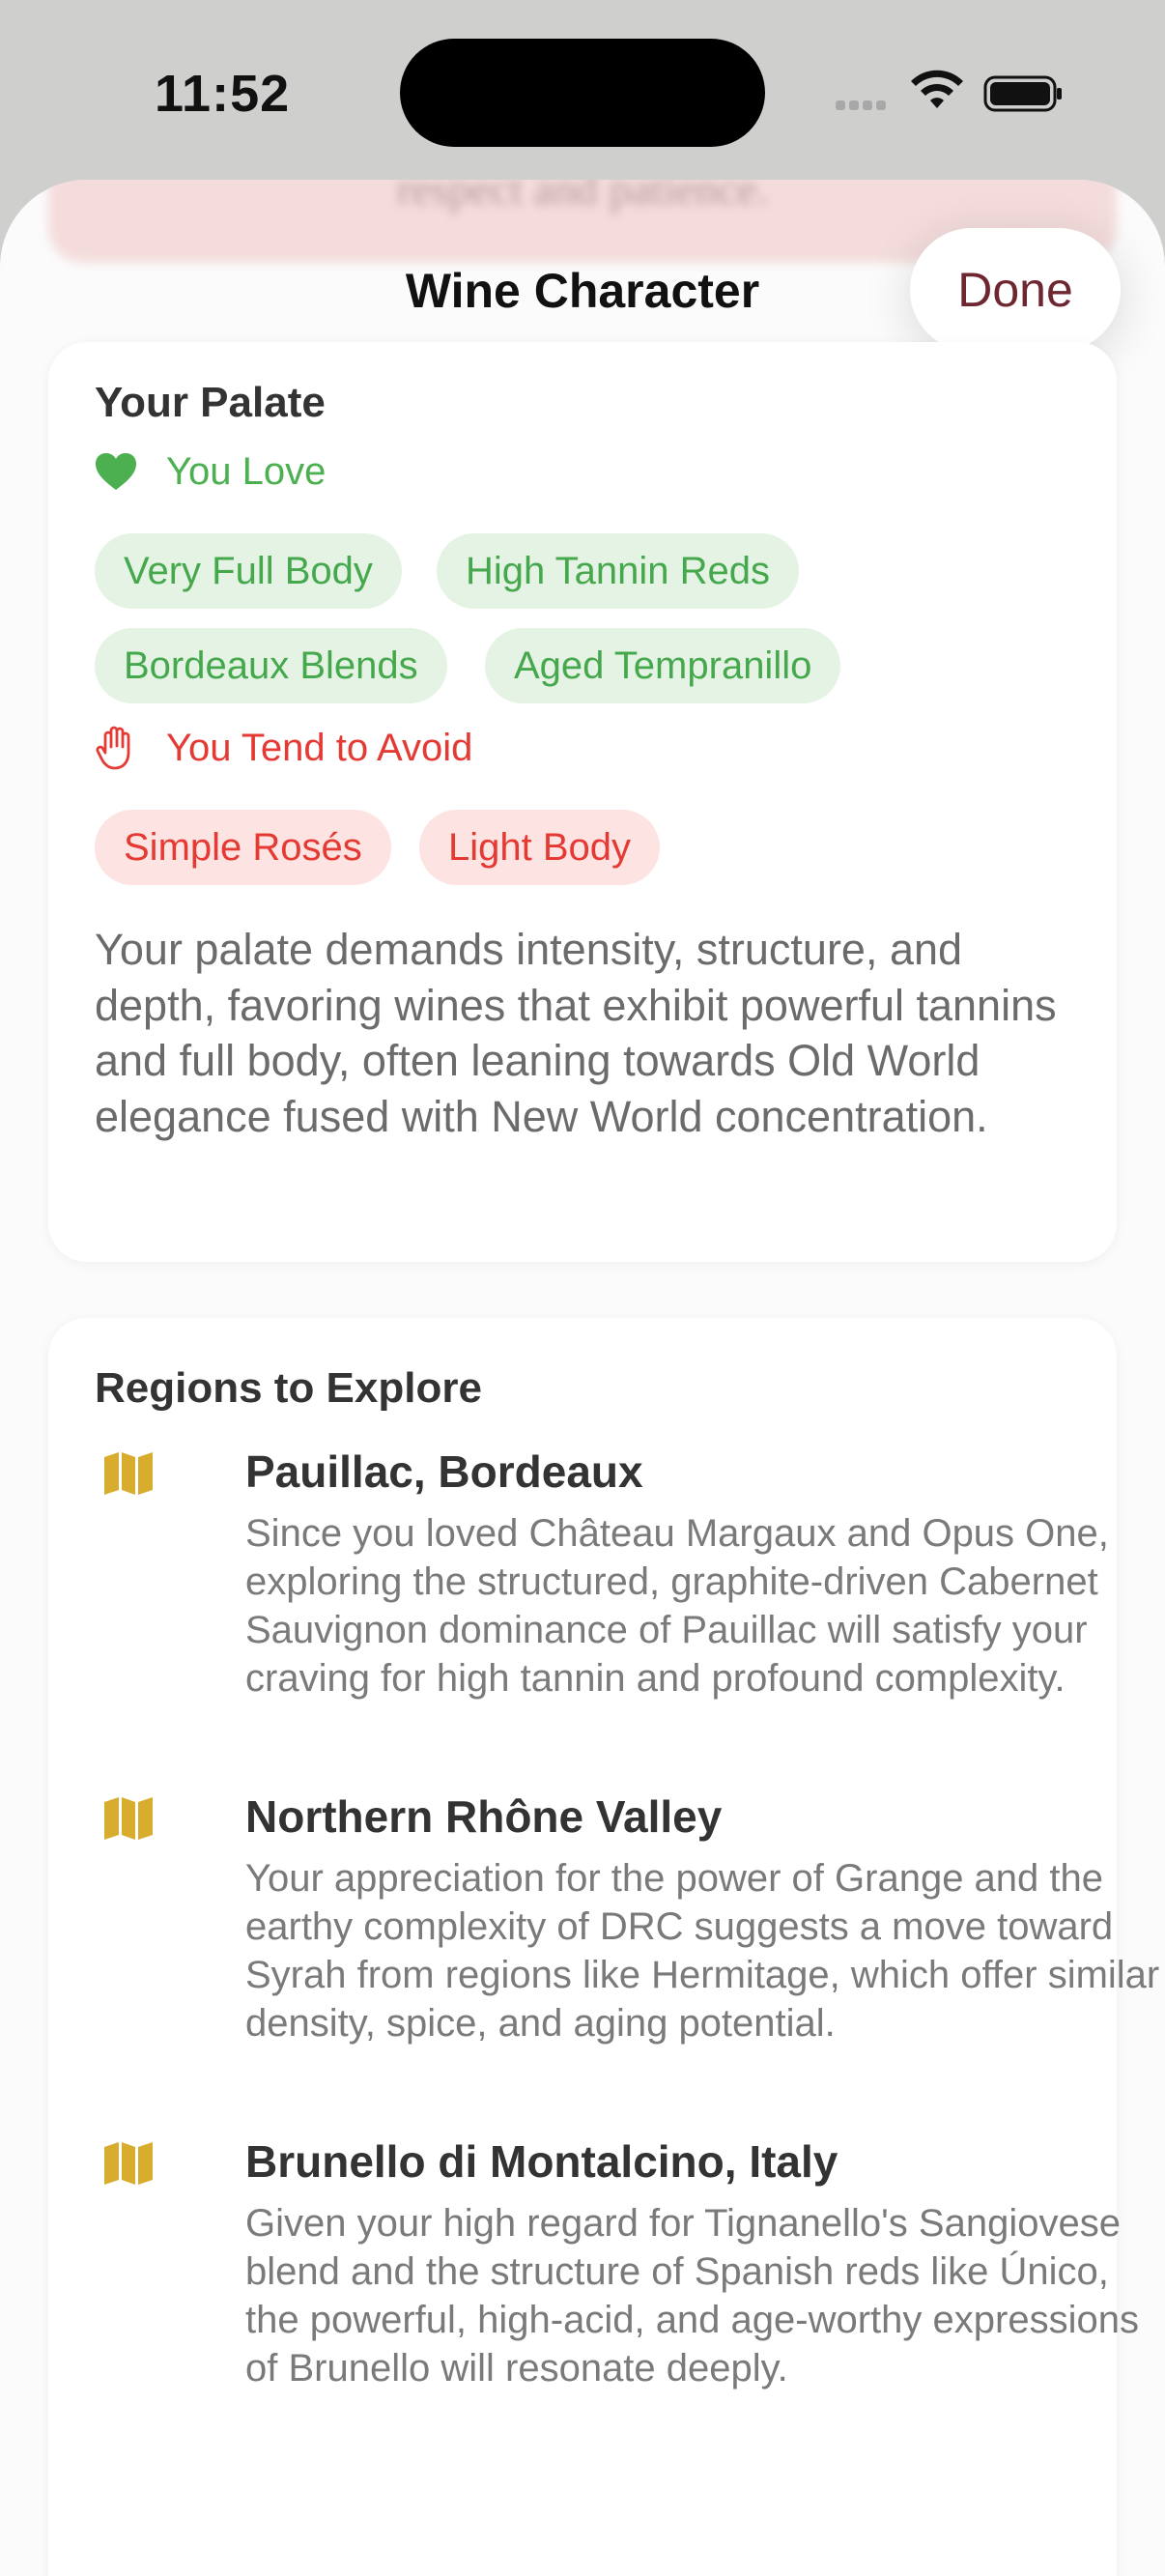 The width and height of the screenshot is (1165, 2576). I want to click on region-name: Northern Rhône Valley, so click(484, 1817).